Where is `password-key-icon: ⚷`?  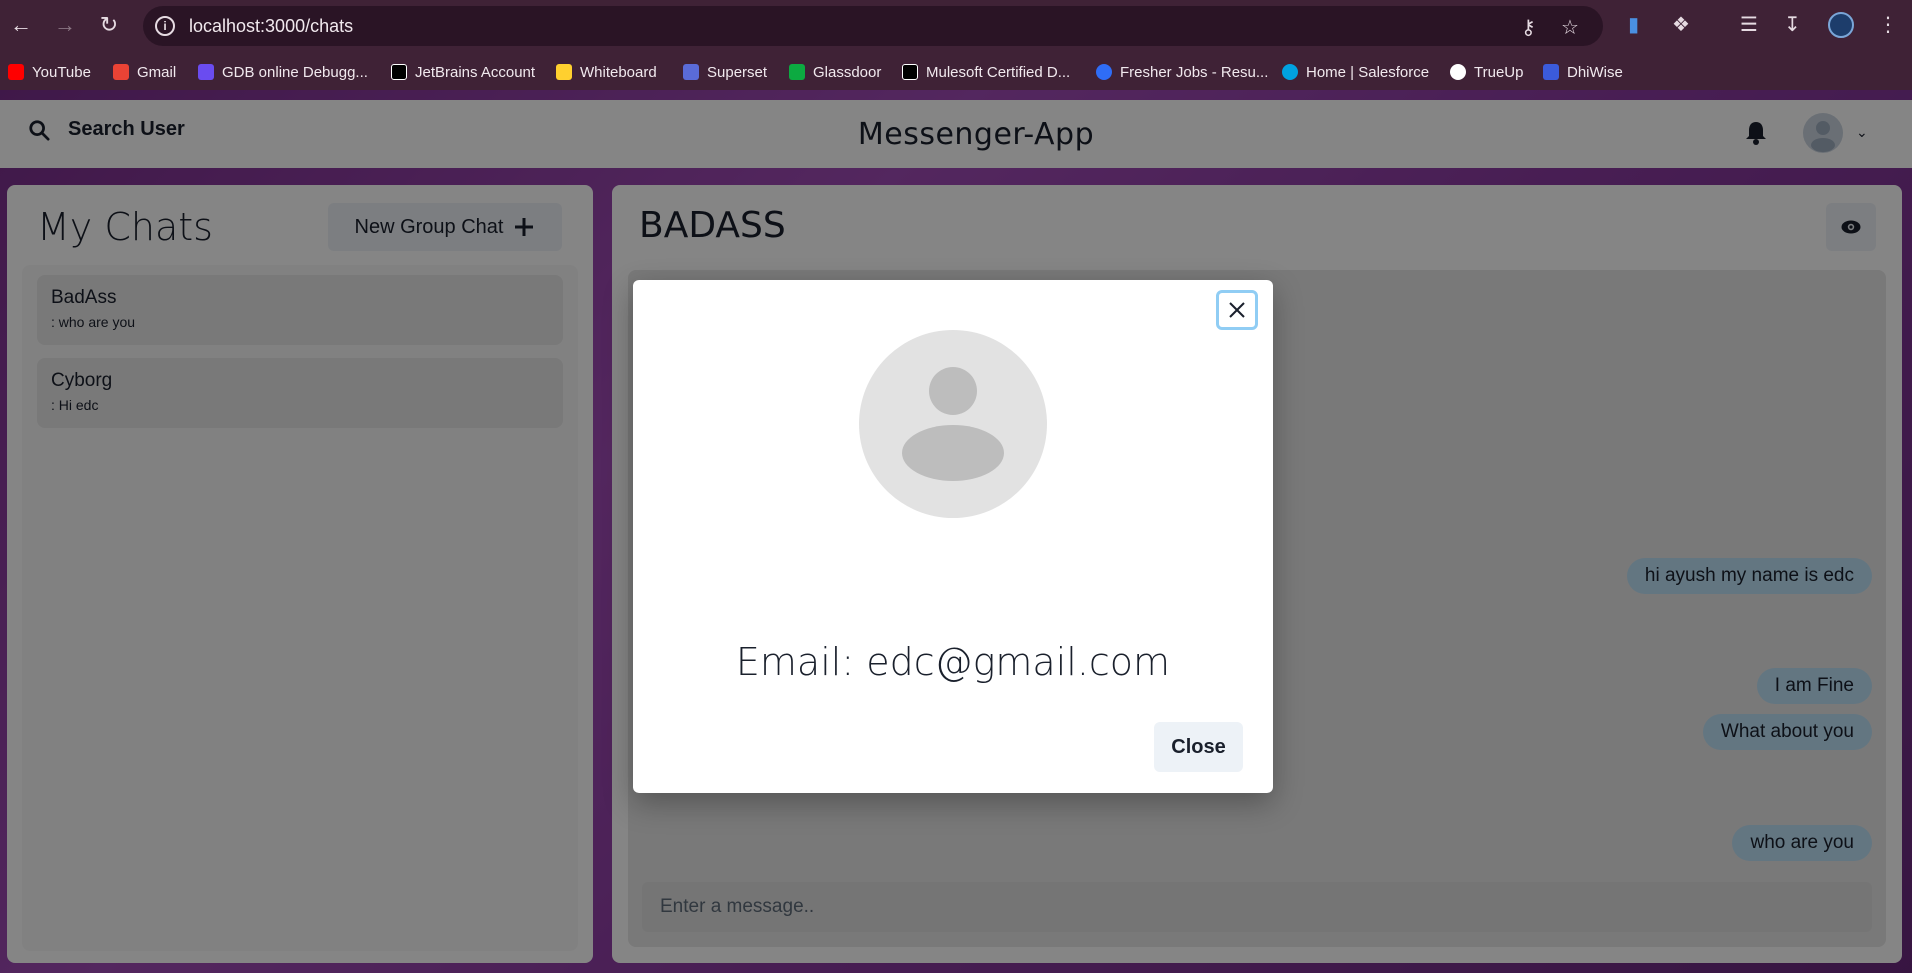 password-key-icon: ⚷ is located at coordinates (1528, 27).